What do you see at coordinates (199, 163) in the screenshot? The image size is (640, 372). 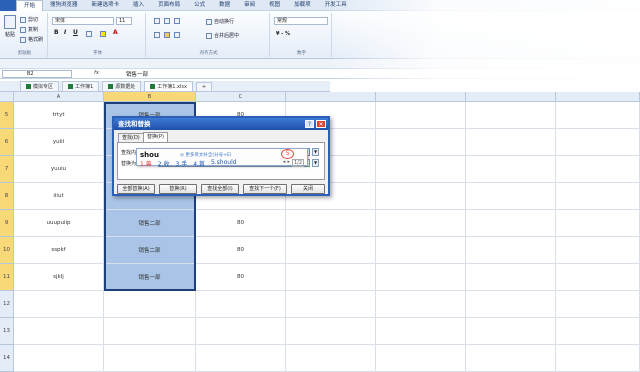 I see `ime-candidate: 4.首` at bounding box center [199, 163].